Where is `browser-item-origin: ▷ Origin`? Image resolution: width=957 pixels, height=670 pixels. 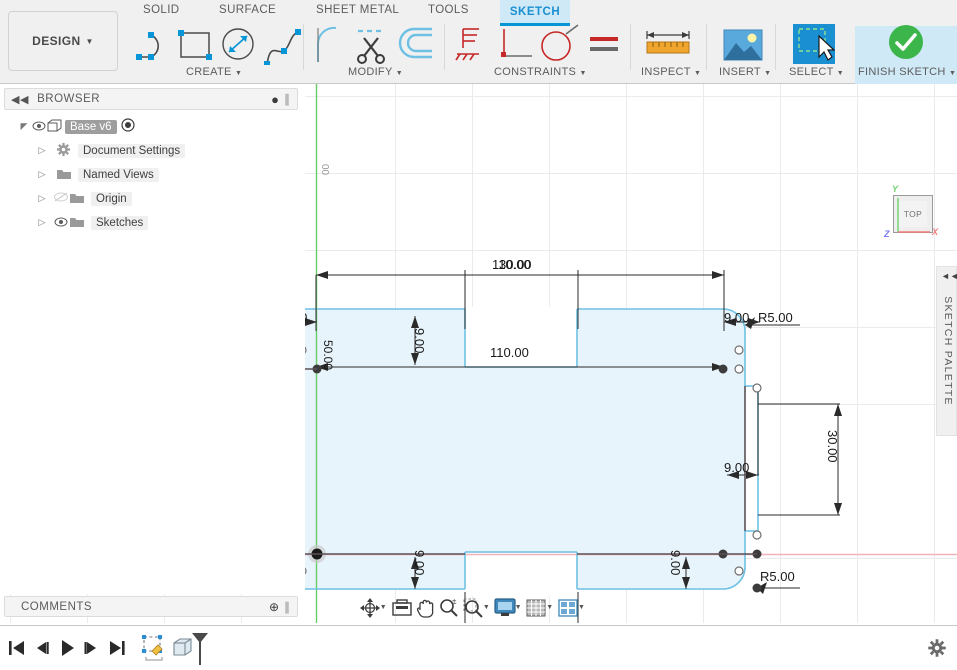
browser-item-origin: ▷ Origin is located at coordinates (84, 198).